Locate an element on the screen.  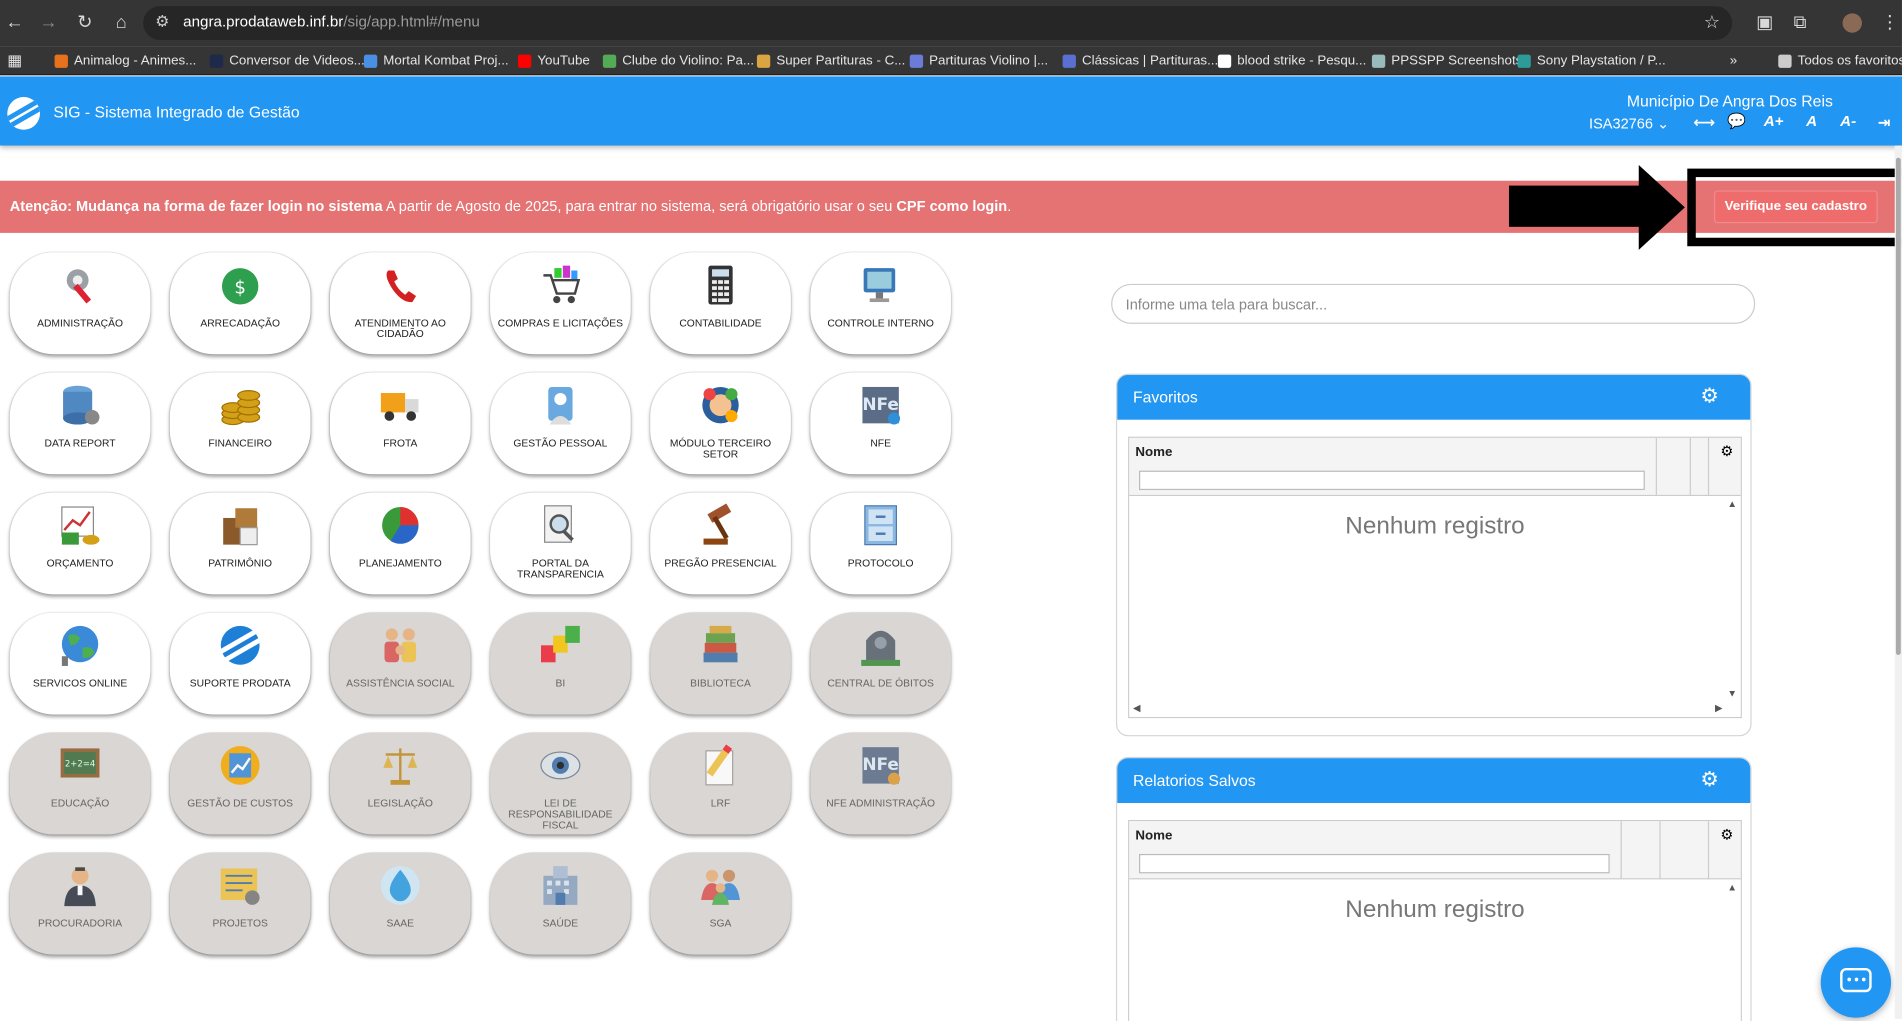
chat-bubbles-icon: 💬 is located at coordinates (1736, 122).